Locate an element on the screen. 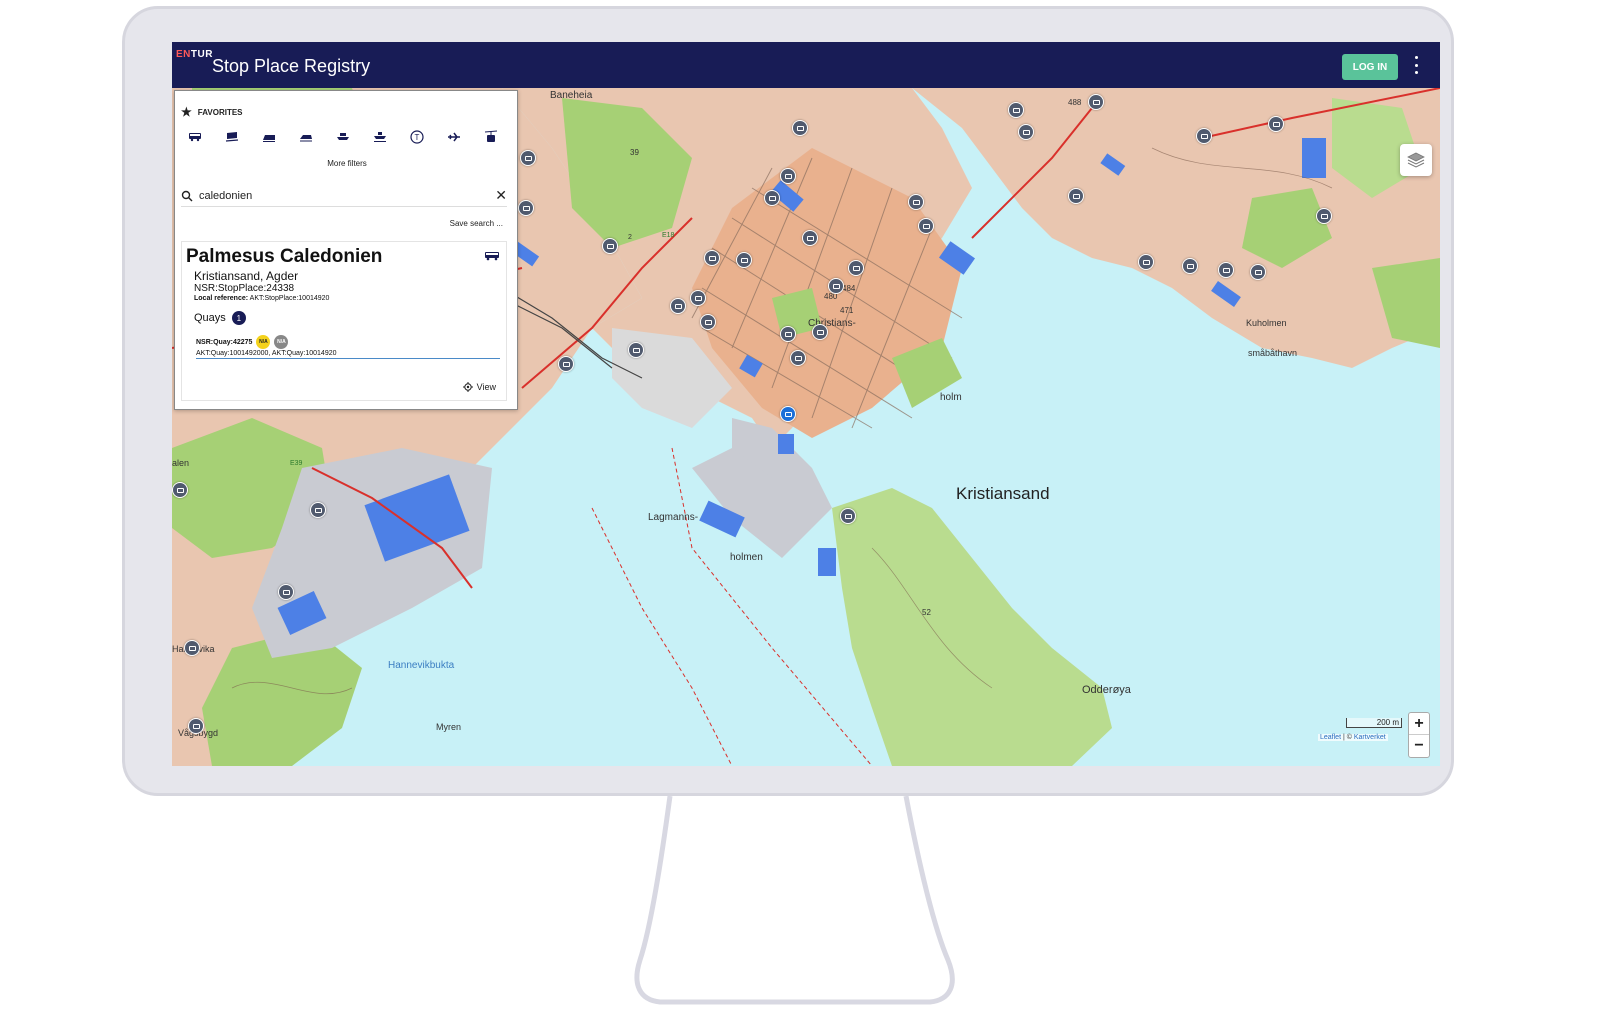  stop-place-id: NSR:StopPlace:24338 is located at coordinates (244, 288).